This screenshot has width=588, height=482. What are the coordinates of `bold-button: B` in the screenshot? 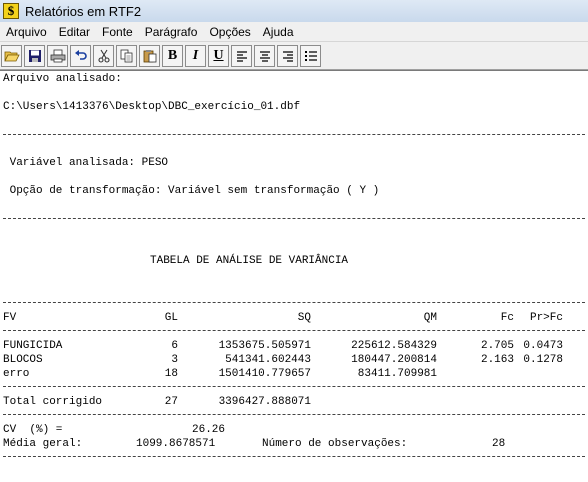 It's located at (172, 55).